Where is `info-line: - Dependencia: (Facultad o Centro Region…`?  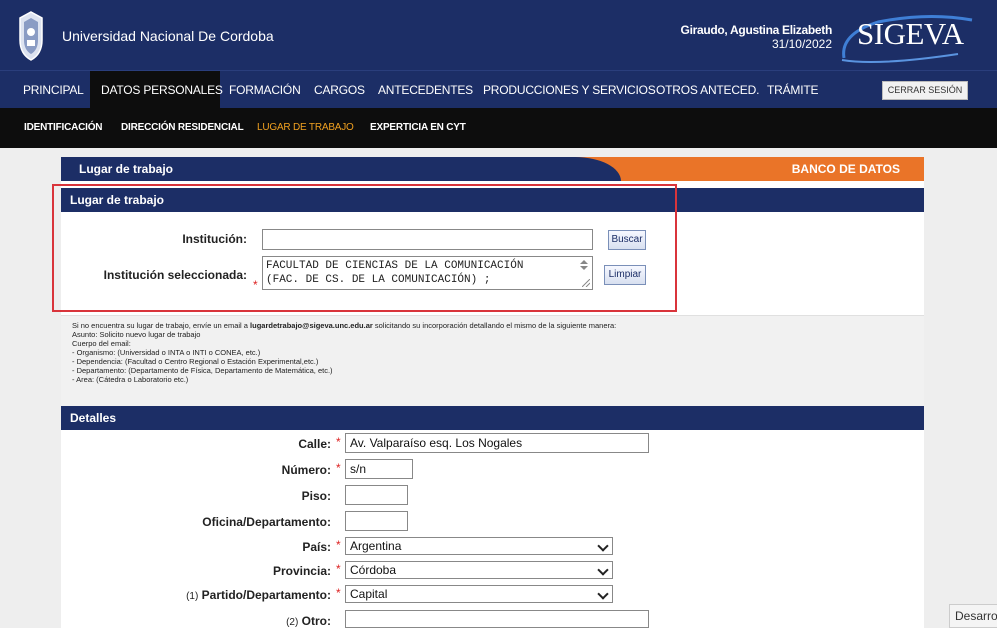 info-line: - Dependencia: (Facultad o Centro Region… is located at coordinates (195, 361).